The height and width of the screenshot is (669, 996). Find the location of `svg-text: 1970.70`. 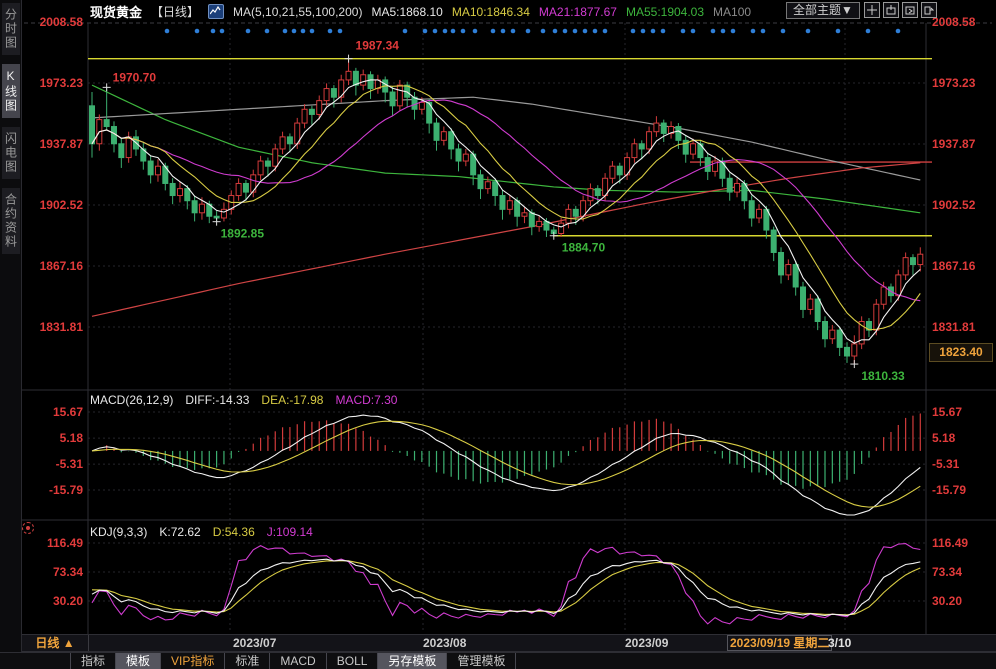

svg-text: 1970.70 is located at coordinates (135, 77).